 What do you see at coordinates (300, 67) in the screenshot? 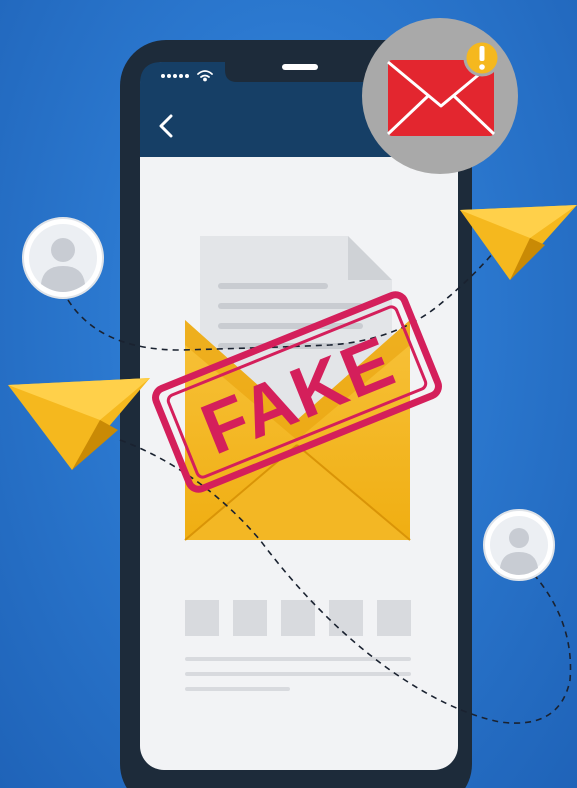
I see `speaker-slot` at bounding box center [300, 67].